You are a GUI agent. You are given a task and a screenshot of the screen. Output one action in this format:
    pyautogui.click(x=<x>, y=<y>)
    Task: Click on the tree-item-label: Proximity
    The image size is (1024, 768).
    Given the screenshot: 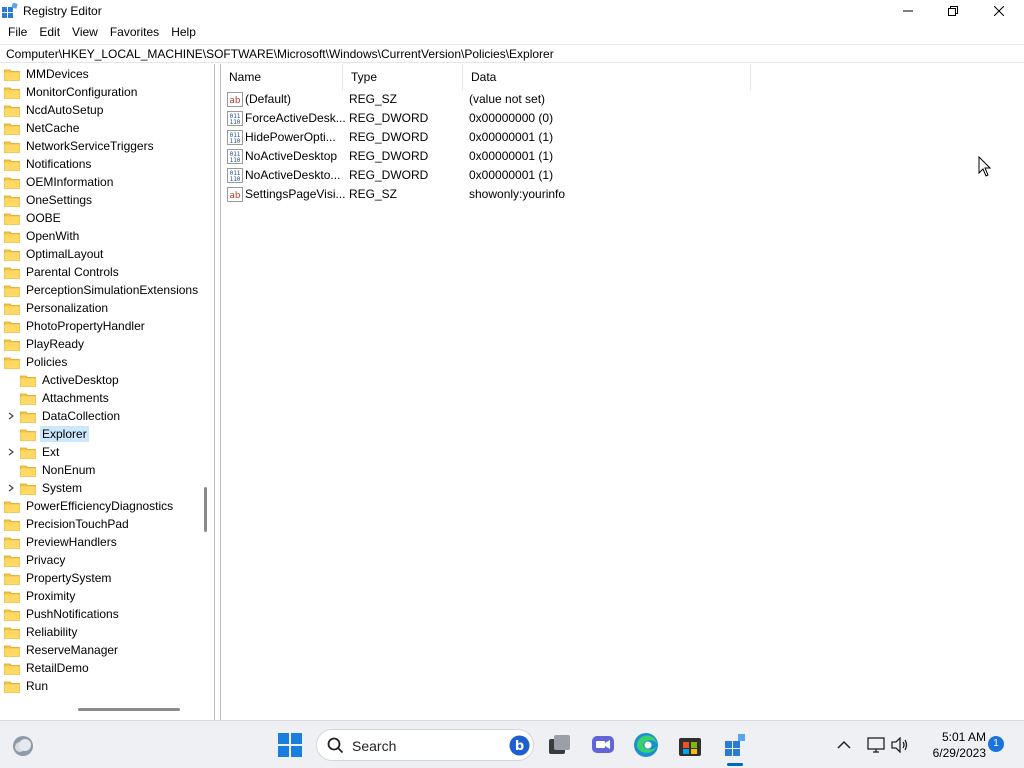 What is the action you would take?
    pyautogui.click(x=51, y=596)
    